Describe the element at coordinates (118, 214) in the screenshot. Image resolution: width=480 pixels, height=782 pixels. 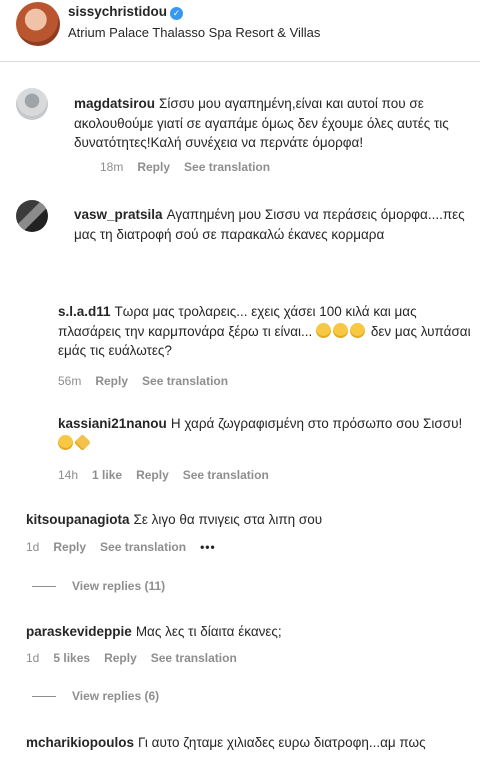
I see `commenter-username: vasw_pratsila` at that location.